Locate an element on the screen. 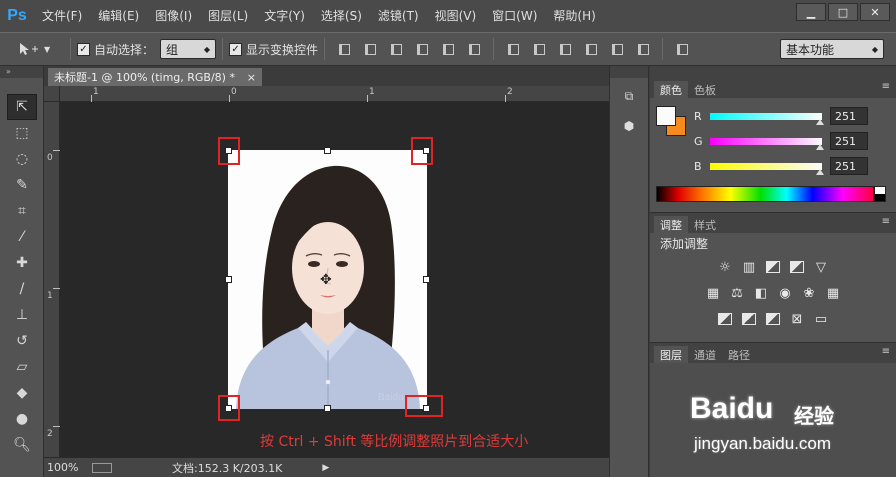  quick-select-tool: ✎ is located at coordinates (22, 185).